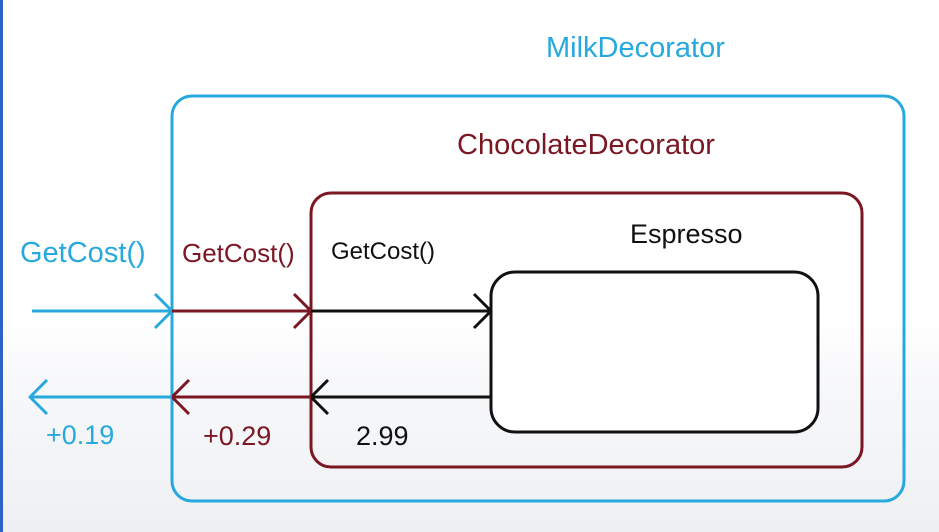 The width and height of the screenshot is (939, 532). Describe the element at coordinates (586, 145) in the screenshot. I see `chocolate-decorator-title: ChocolateDecorator` at that location.